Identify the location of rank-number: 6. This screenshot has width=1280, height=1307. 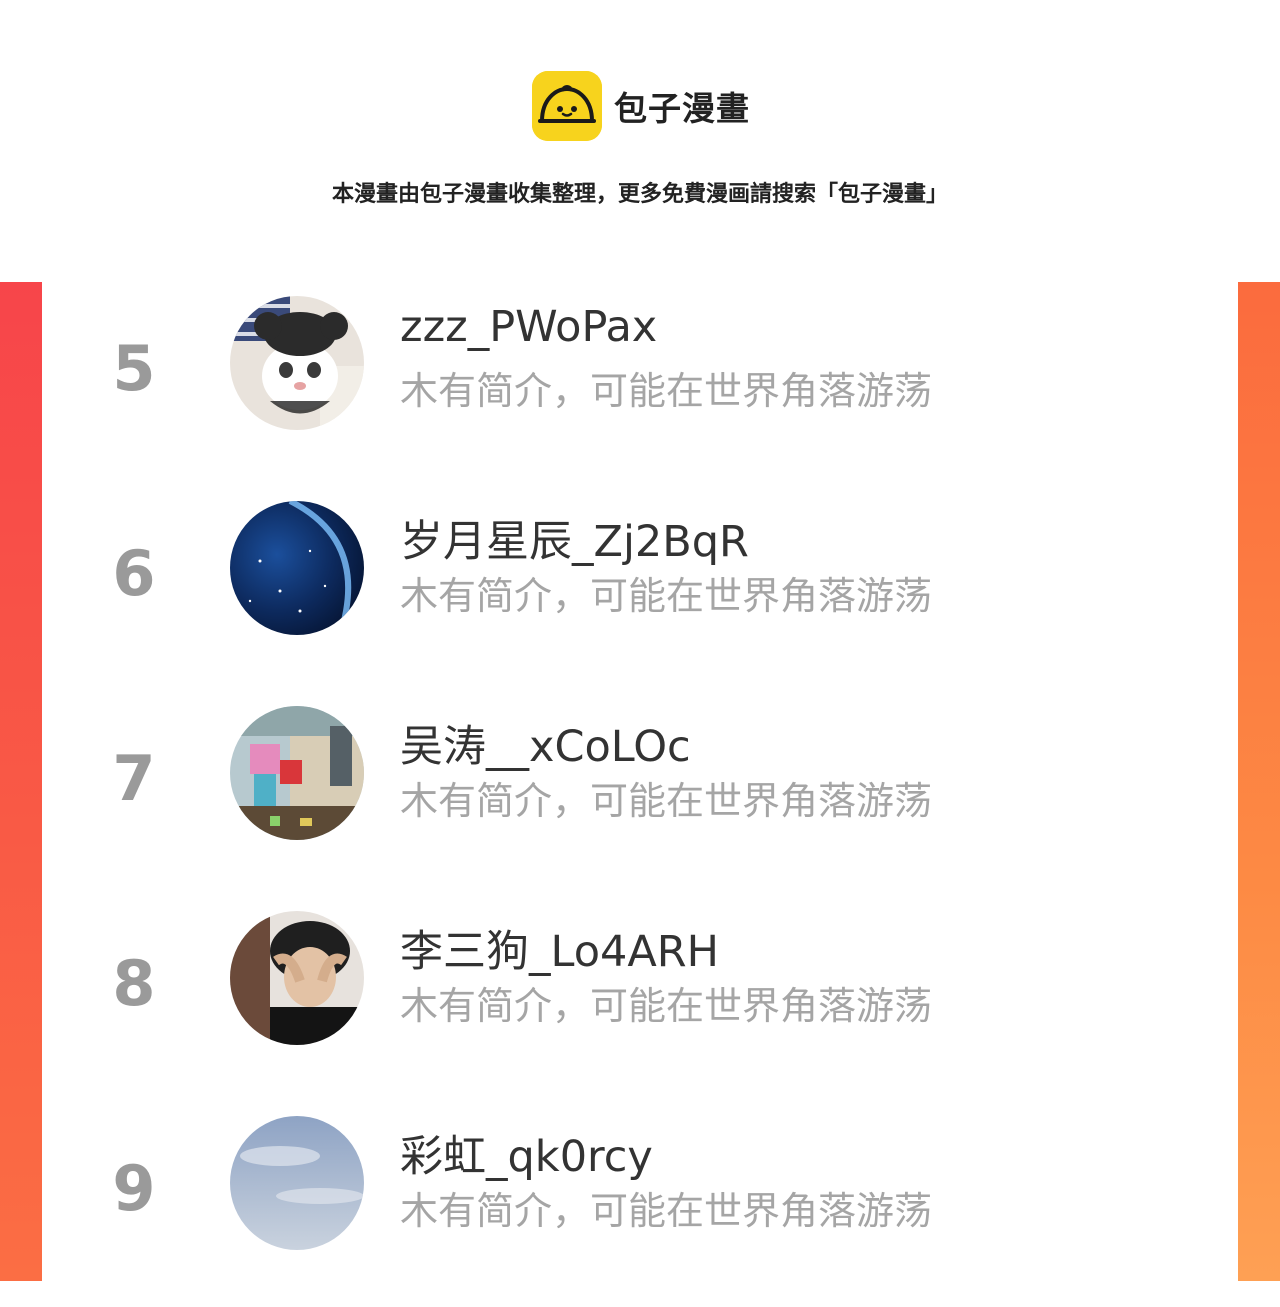
(134, 573).